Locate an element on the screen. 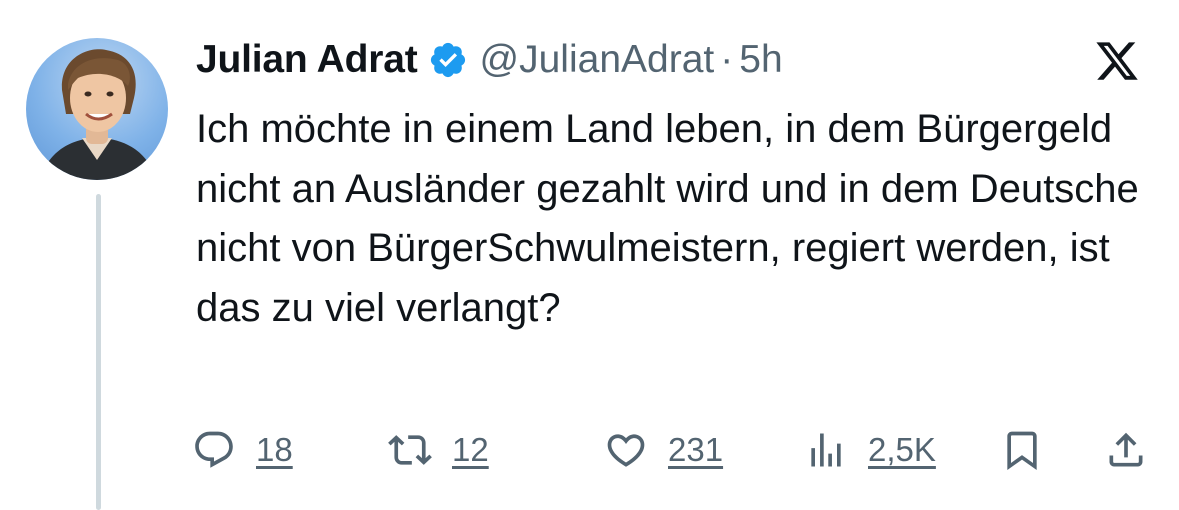 The image size is (1179, 510). bookmark-icon is located at coordinates (1022, 451).